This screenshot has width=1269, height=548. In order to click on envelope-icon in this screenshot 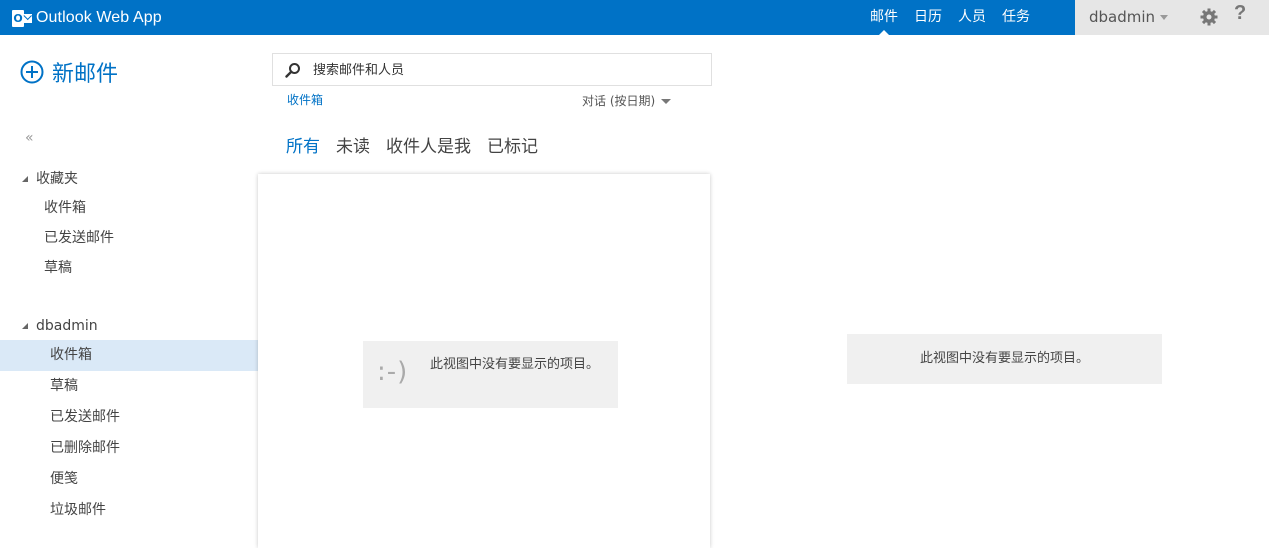, I will do `click(27, 18)`.